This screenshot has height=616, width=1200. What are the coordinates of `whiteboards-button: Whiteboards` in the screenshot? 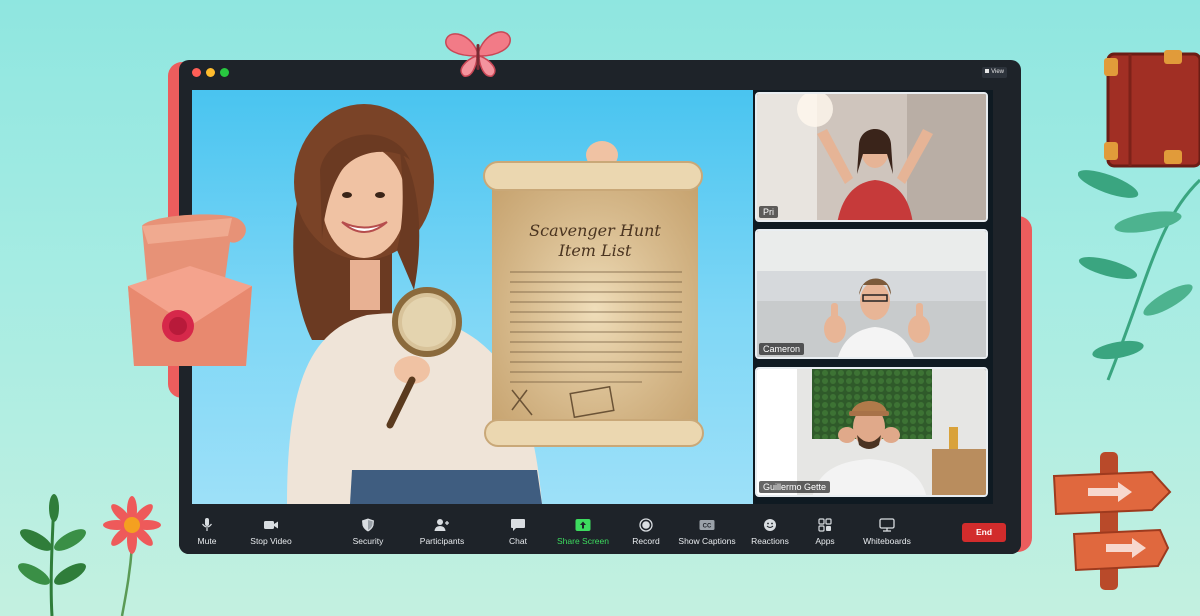 It's located at (887, 532).